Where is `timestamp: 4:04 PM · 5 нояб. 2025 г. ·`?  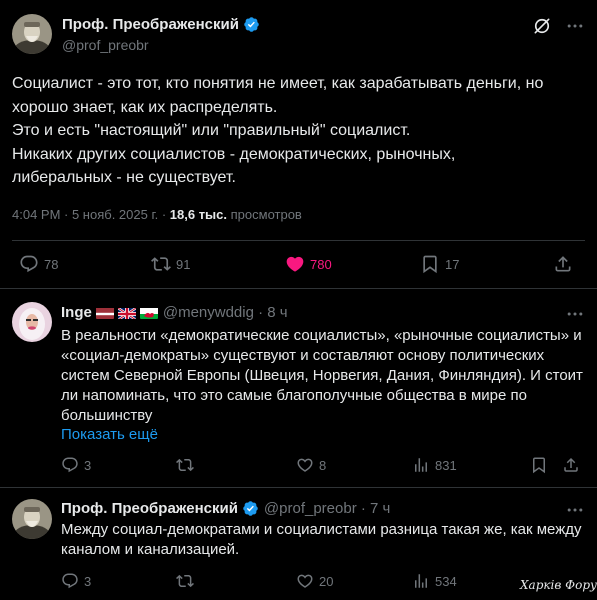
timestamp: 4:04 PM · 5 нояб. 2025 г. · is located at coordinates (91, 214).